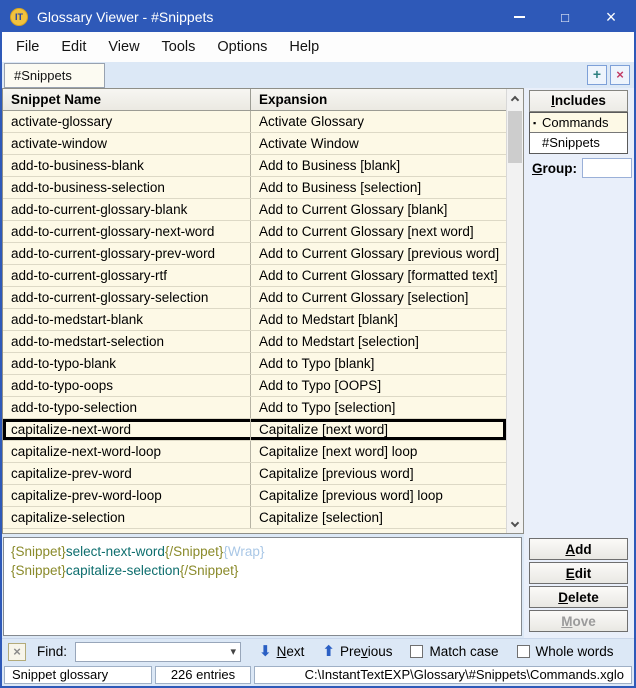 This screenshot has height=688, width=636. I want to click on scroll-up-button, so click(515, 97).